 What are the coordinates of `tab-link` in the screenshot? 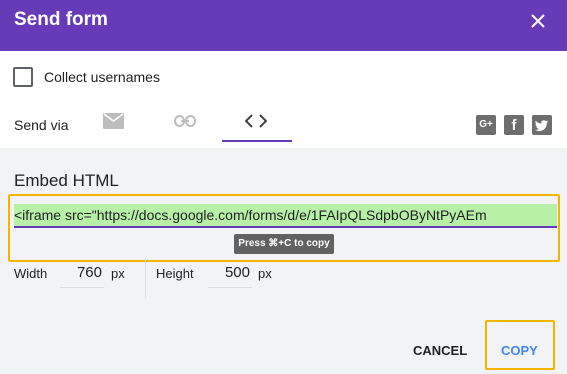 It's located at (185, 123).